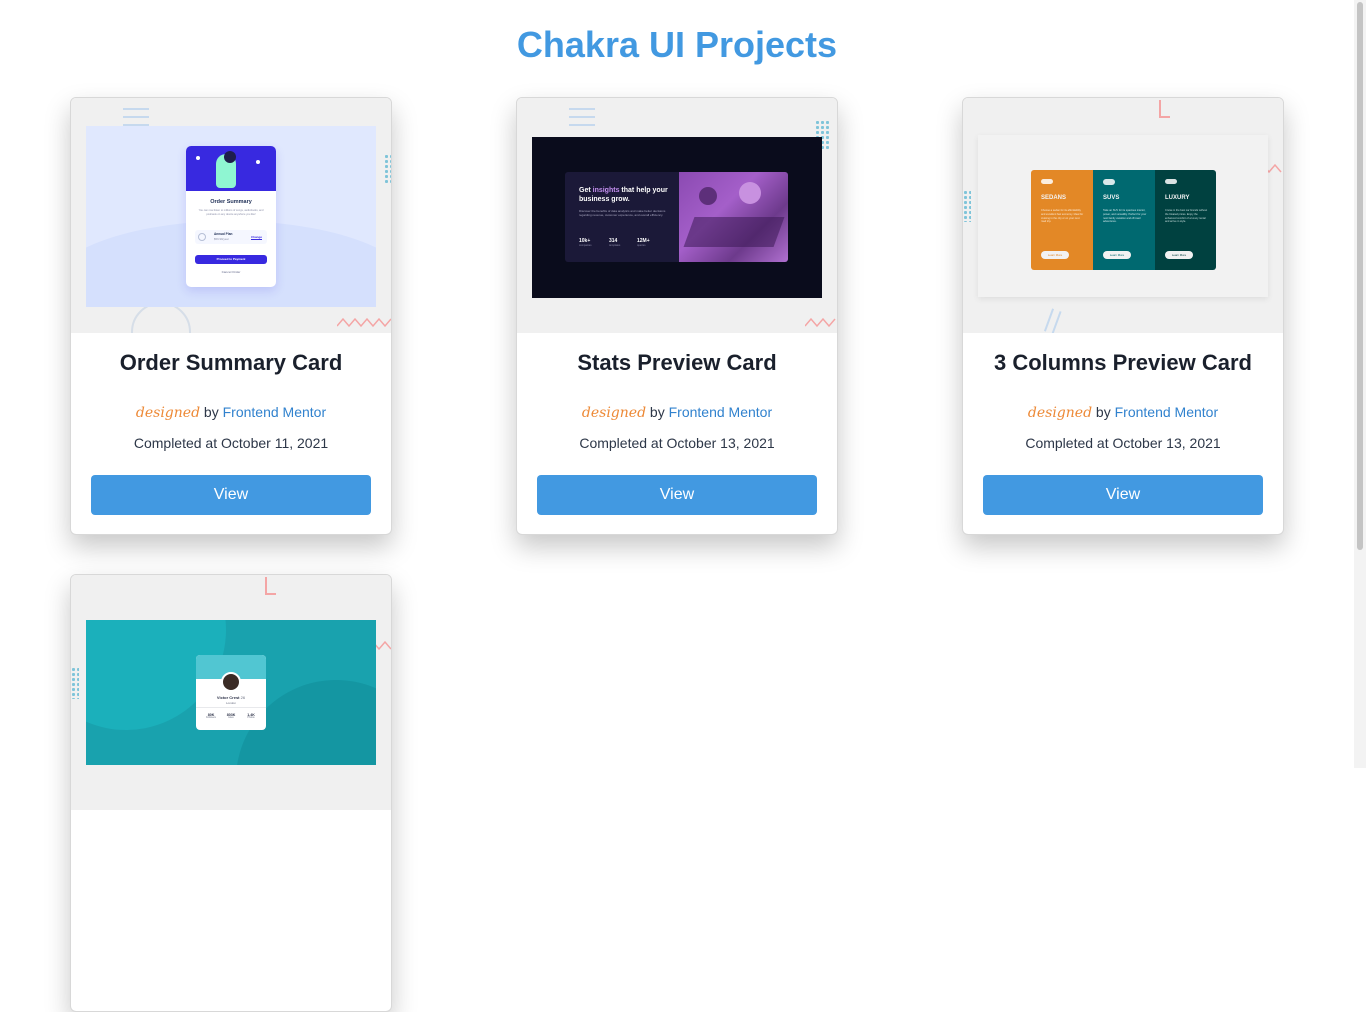 The image size is (1366, 1012). I want to click on preview-profile-city: London, so click(230, 703).